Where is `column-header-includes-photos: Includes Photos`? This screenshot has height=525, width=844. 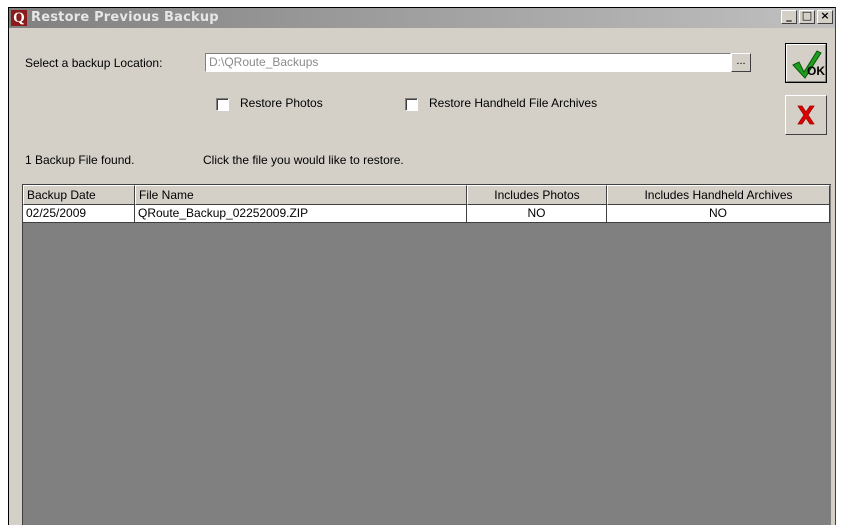
column-header-includes-photos: Includes Photos is located at coordinates (537, 195).